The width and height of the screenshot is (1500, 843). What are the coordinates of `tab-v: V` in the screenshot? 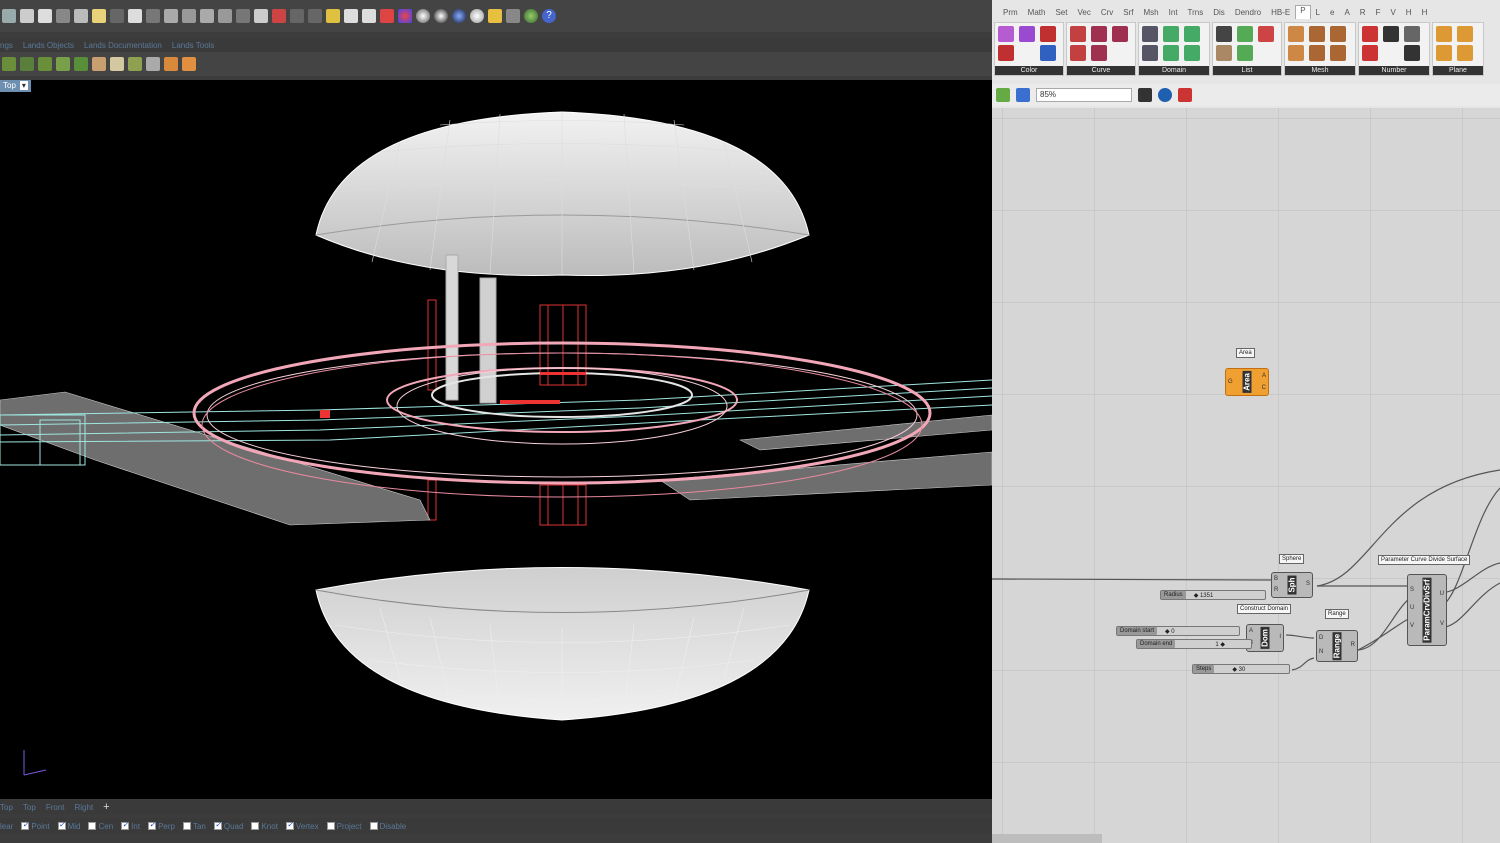 It's located at (1392, 12).